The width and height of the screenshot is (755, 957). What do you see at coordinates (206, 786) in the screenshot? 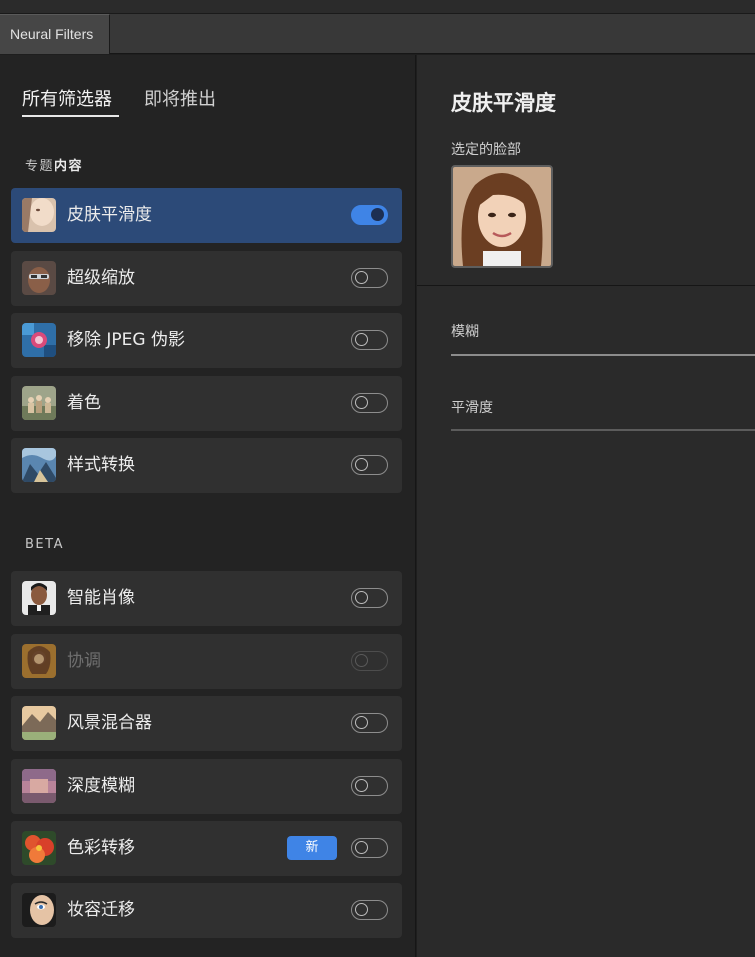
I see `filter-row-depth-blur: 深度模糊` at bounding box center [206, 786].